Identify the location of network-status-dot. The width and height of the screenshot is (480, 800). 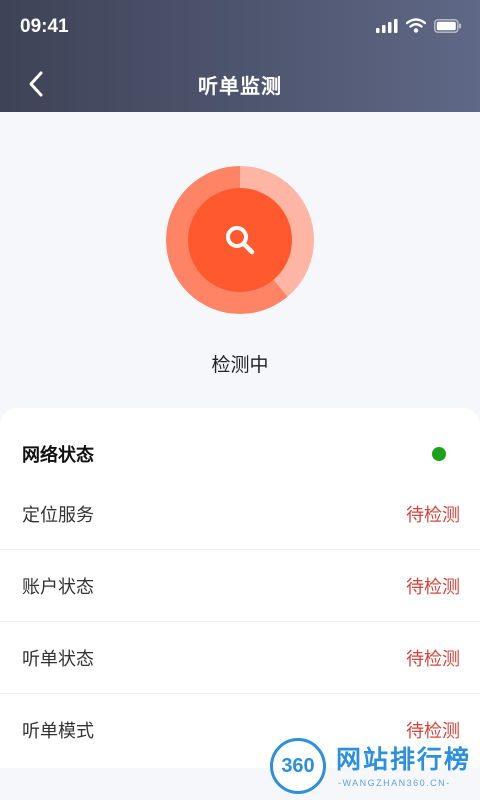
(439, 454).